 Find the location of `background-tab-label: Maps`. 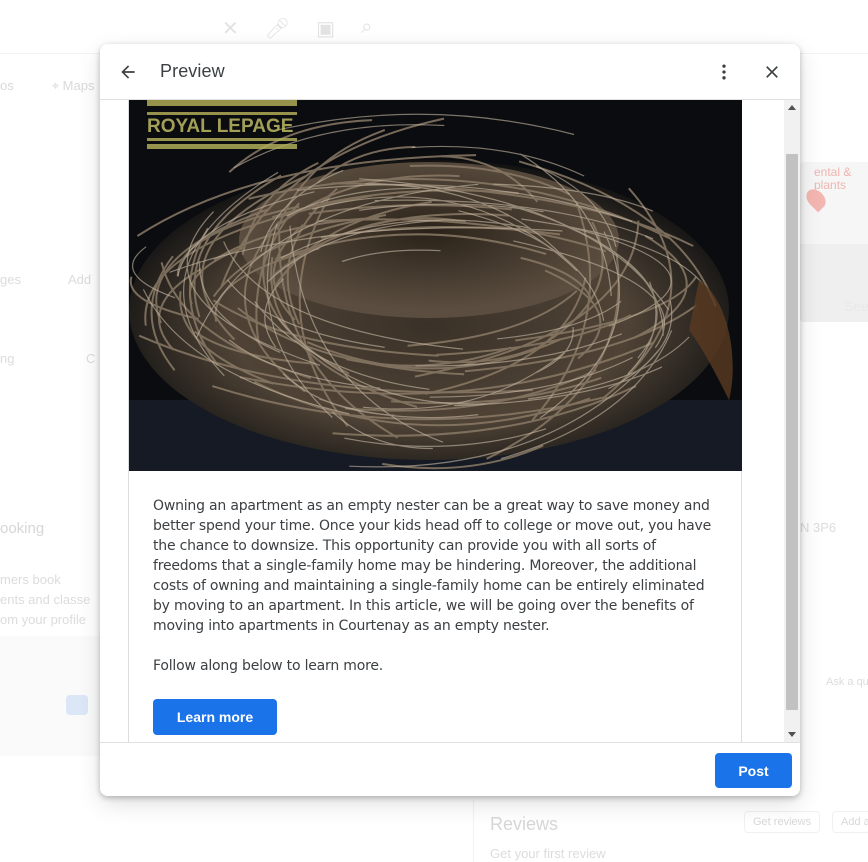

background-tab-label: Maps is located at coordinates (78, 85).